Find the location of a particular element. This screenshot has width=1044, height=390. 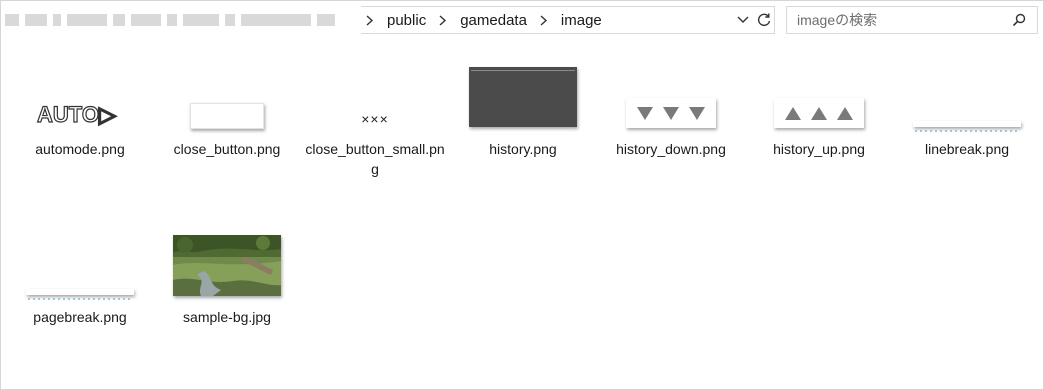

file-item-history-down: history_down.png is located at coordinates (671, 79).